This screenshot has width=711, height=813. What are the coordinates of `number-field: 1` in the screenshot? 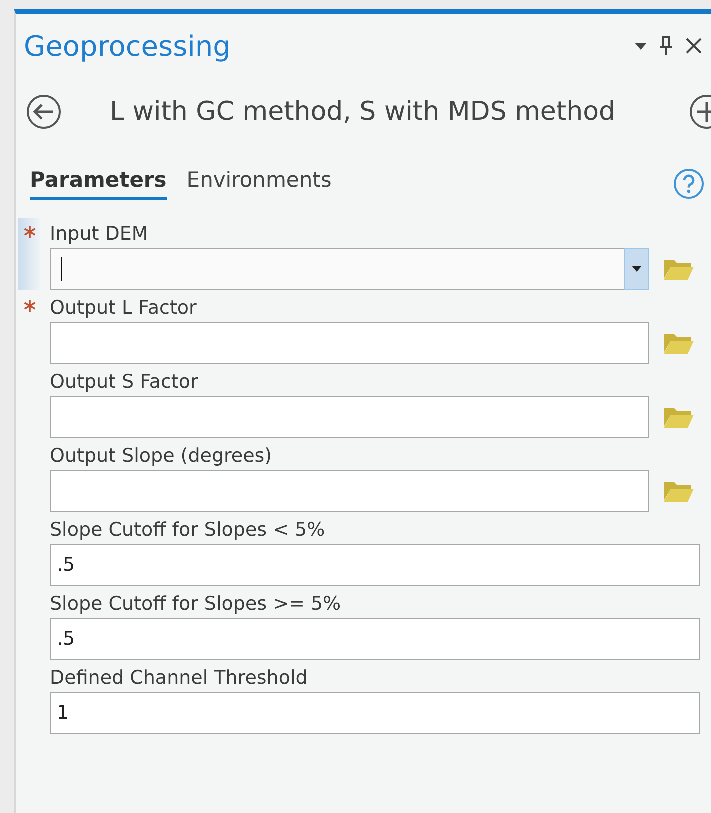 It's located at (375, 713).